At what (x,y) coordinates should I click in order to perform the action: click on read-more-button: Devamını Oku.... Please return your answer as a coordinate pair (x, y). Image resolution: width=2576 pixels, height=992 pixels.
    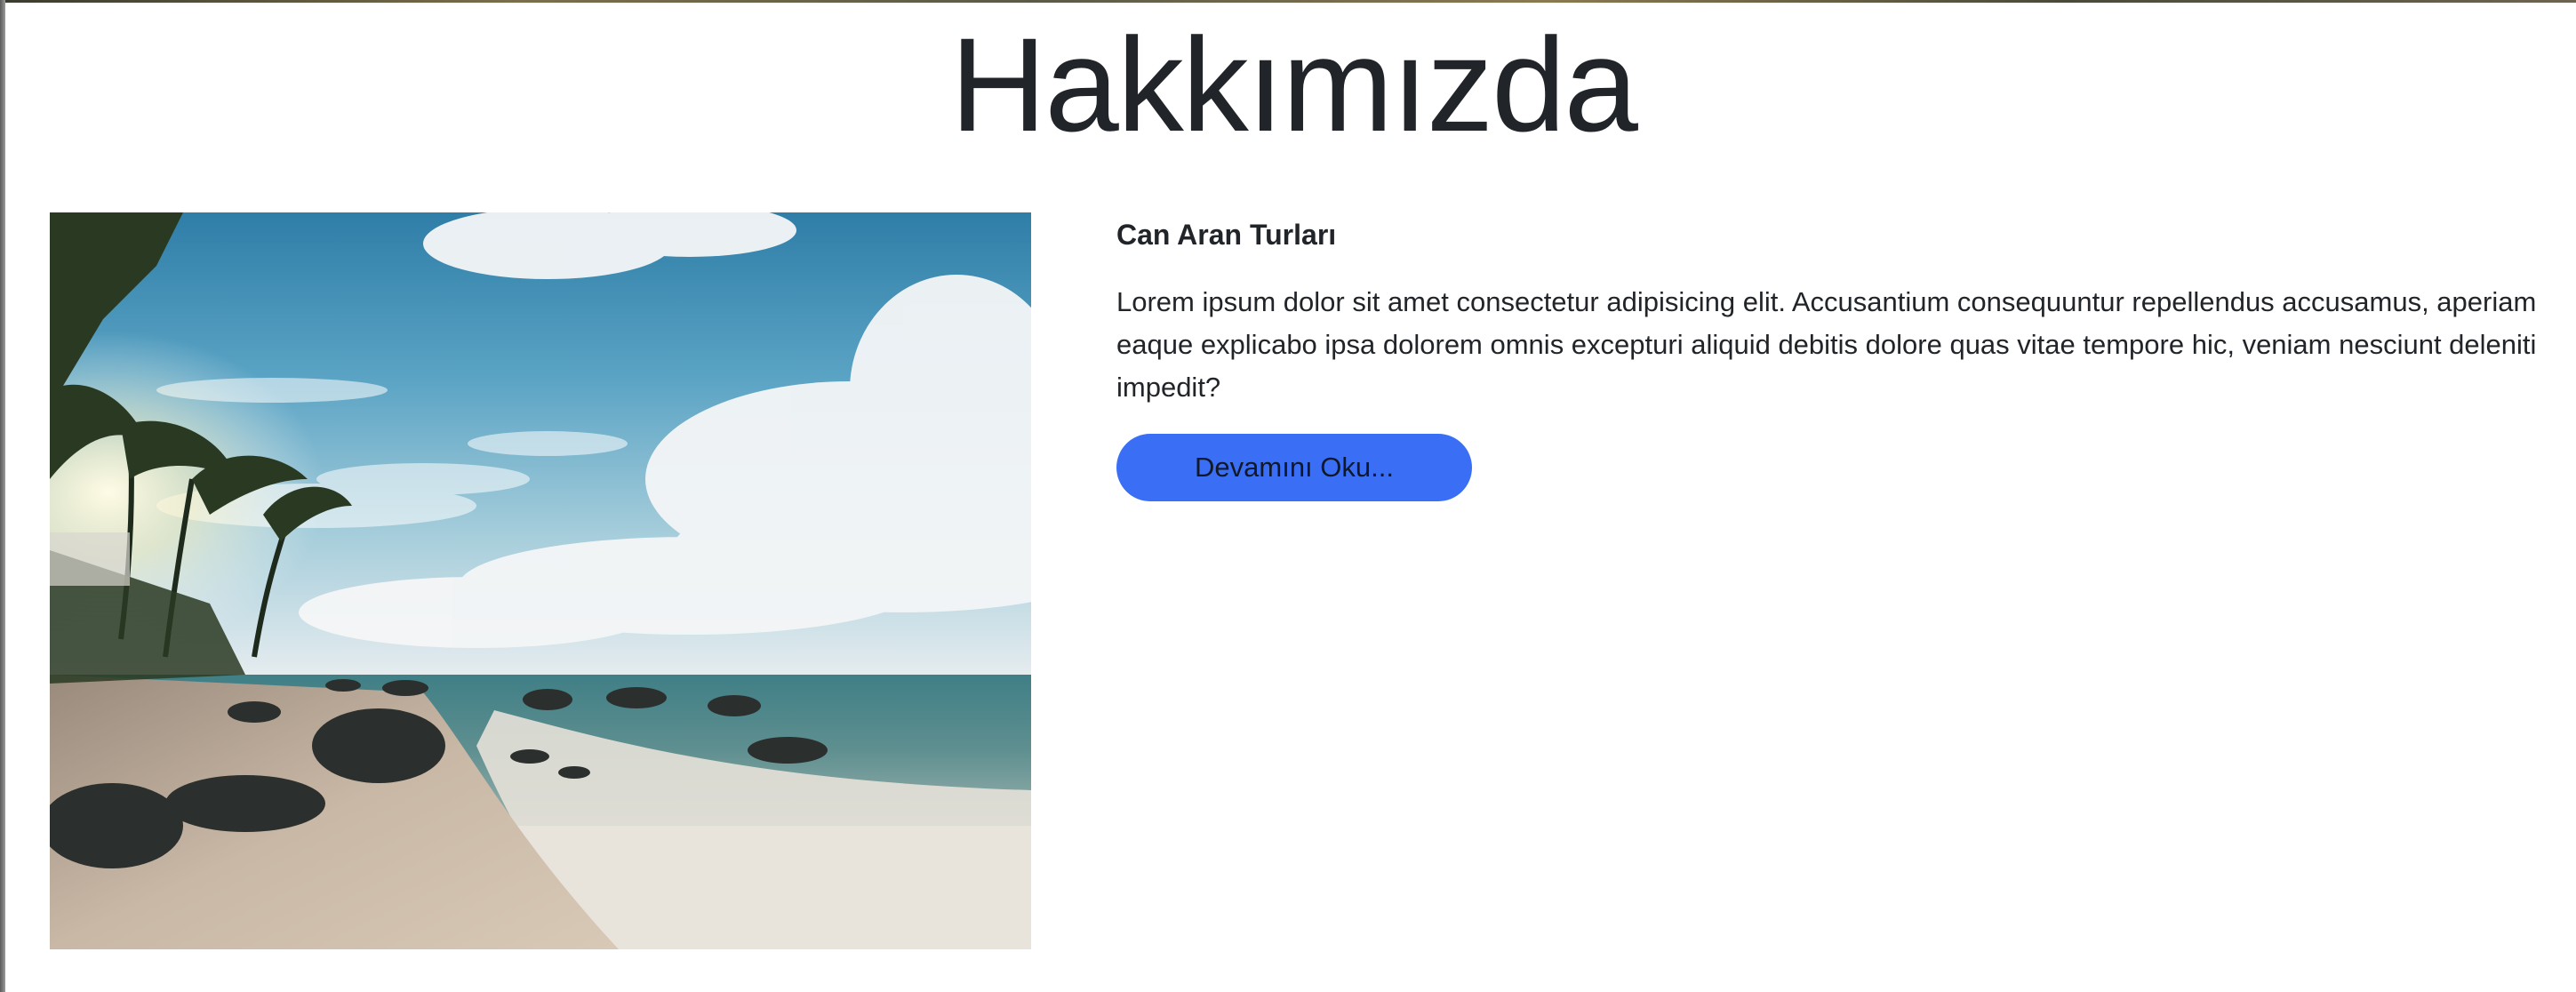
    Looking at the image, I should click on (1294, 467).